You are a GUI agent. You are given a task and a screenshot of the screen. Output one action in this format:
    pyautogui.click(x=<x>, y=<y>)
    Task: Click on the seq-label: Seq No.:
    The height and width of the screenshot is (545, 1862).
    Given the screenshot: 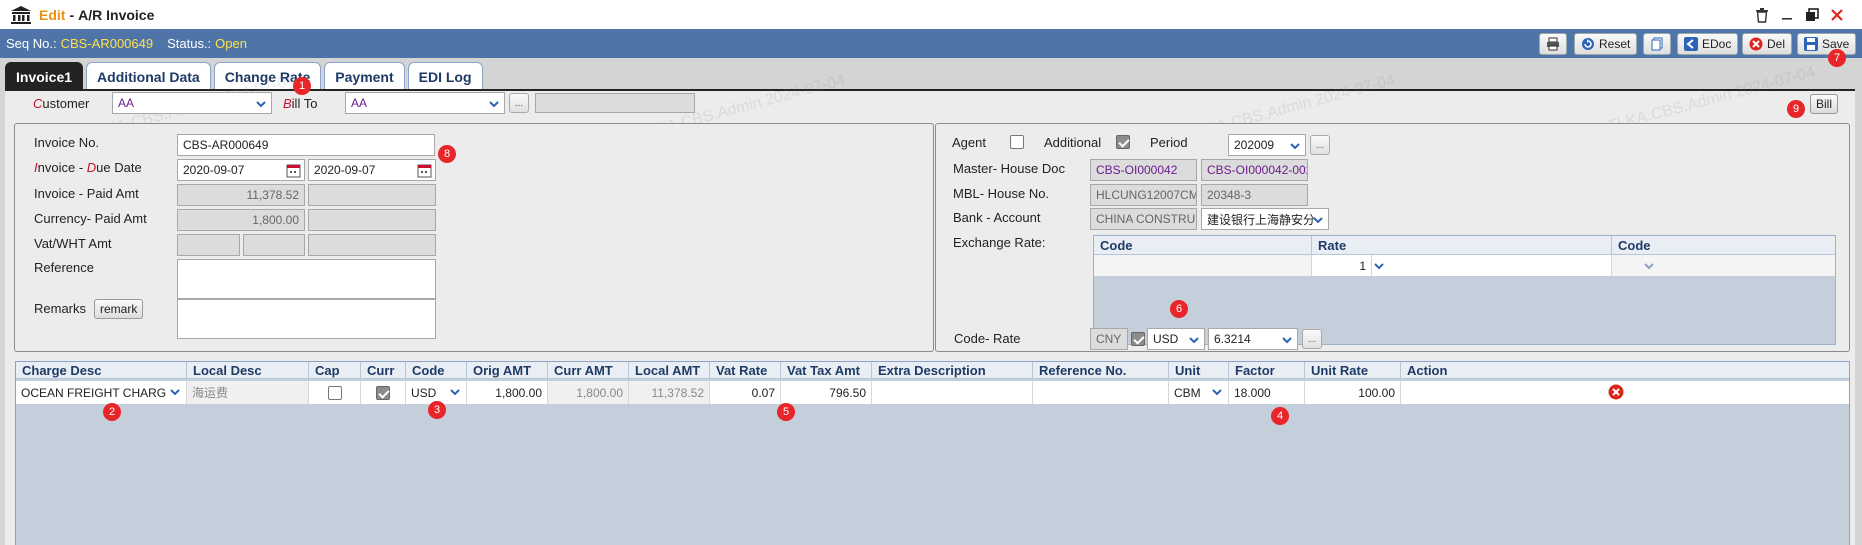 What is the action you would take?
    pyautogui.click(x=31, y=43)
    